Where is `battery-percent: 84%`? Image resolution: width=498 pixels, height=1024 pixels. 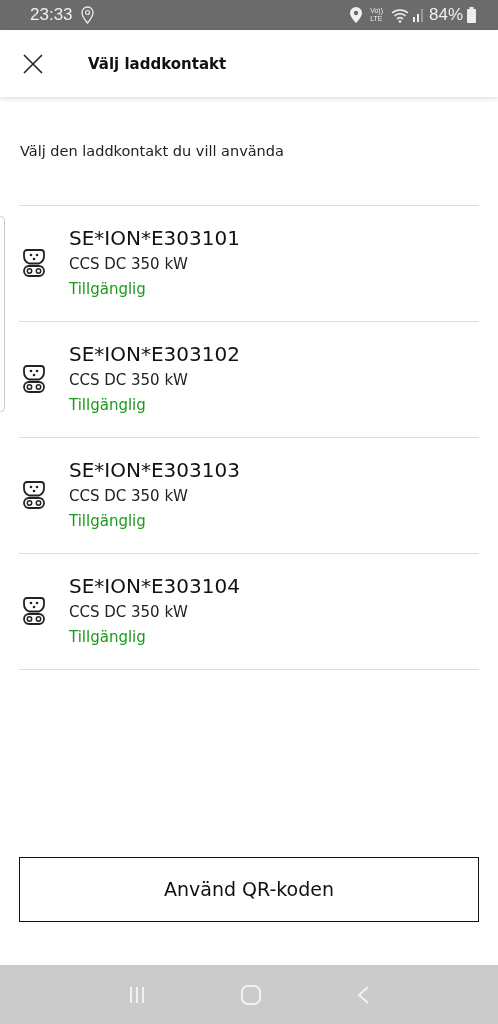
battery-percent: 84% is located at coordinates (445, 15).